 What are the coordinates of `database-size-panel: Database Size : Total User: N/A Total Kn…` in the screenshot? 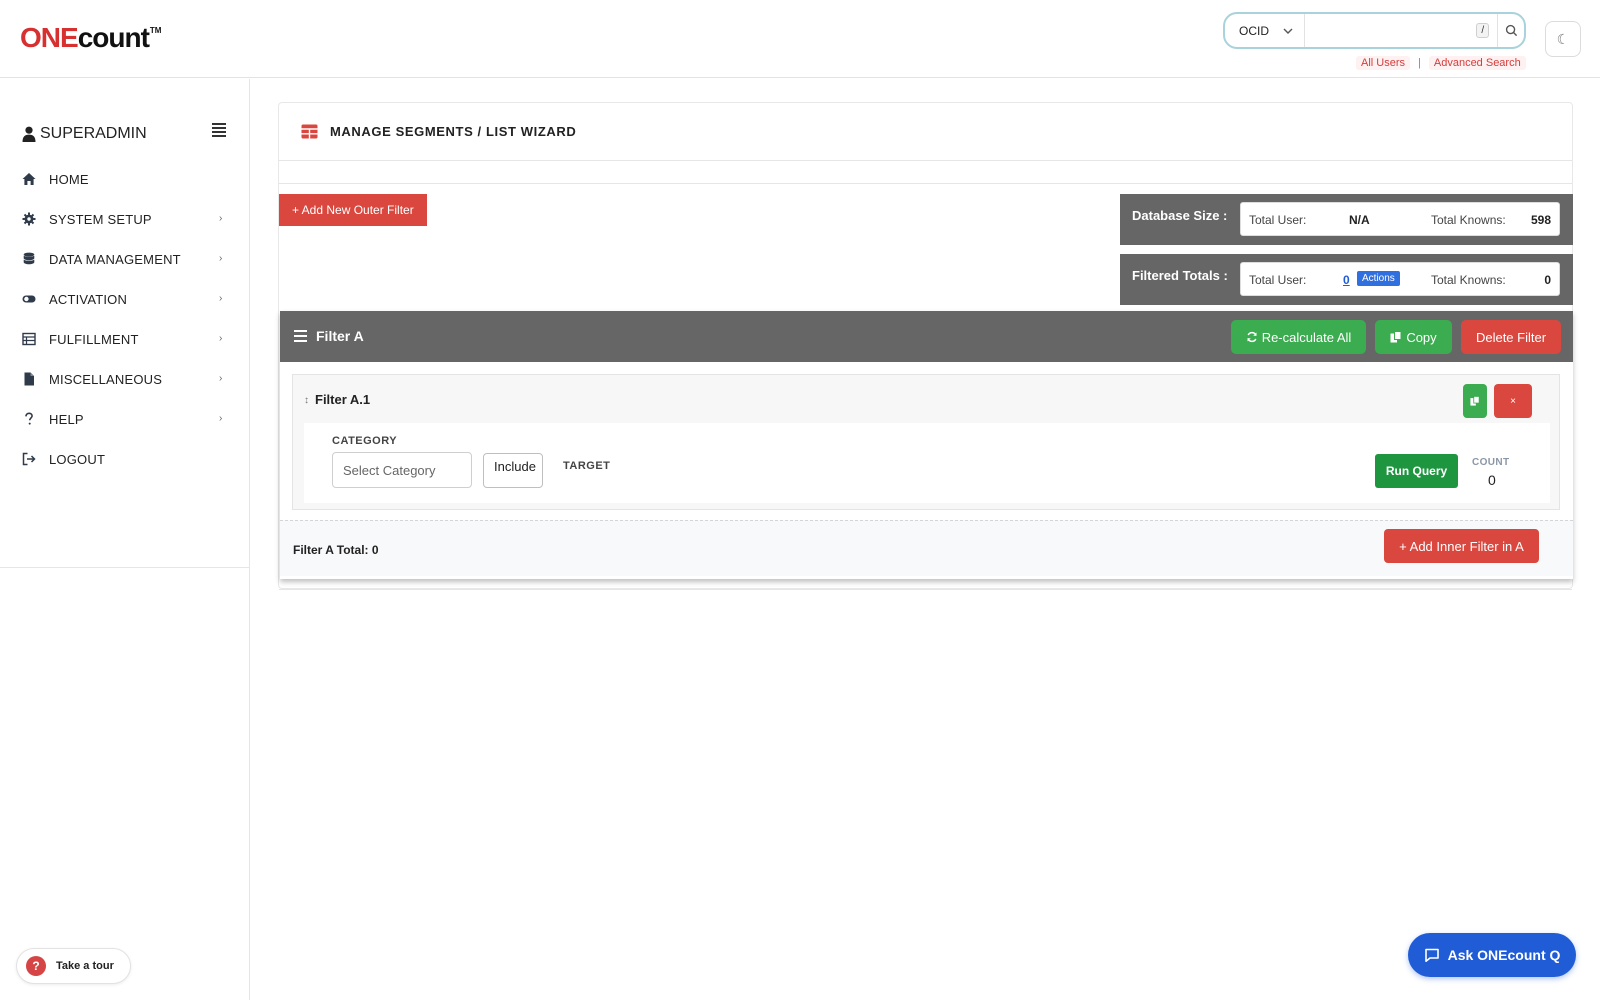 It's located at (1346, 219).